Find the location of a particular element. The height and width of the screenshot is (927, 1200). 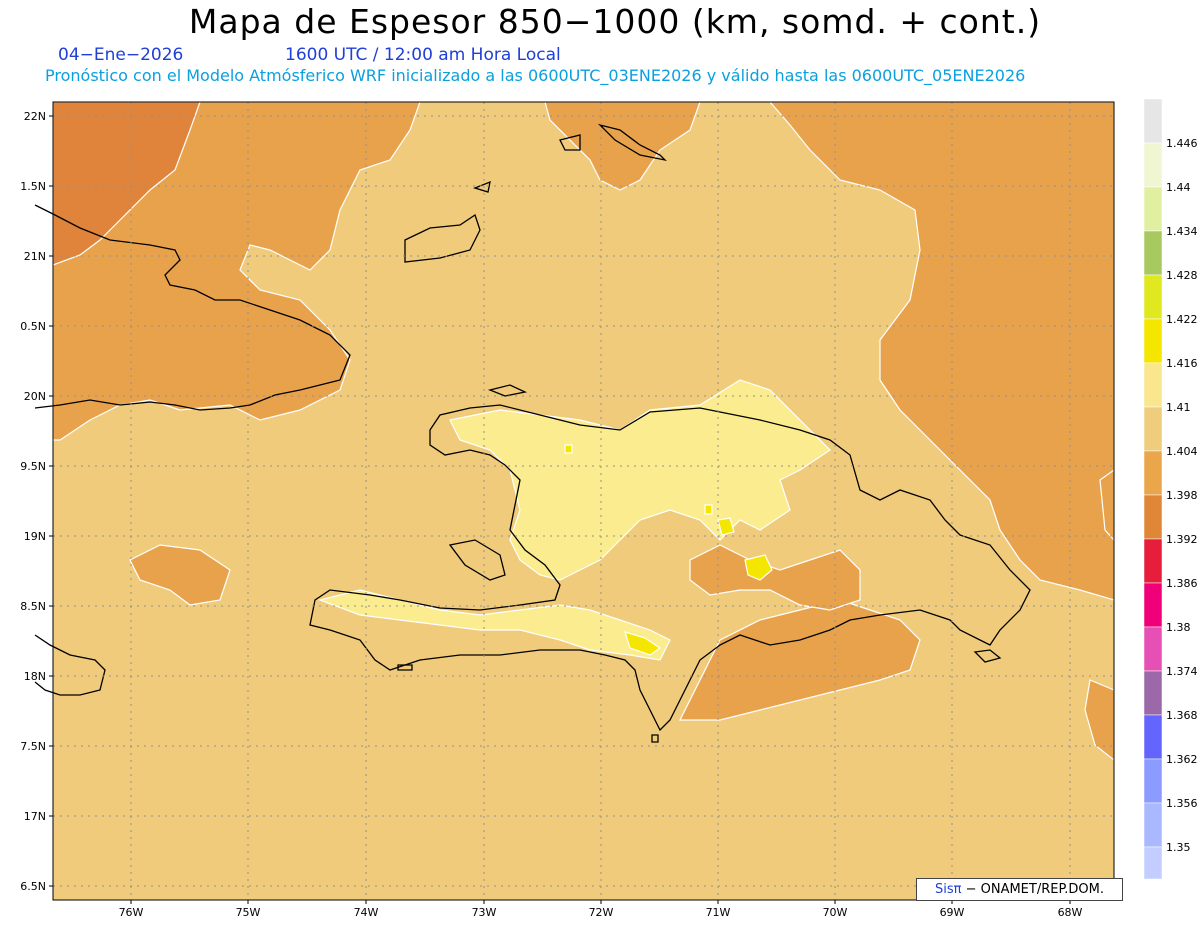

colorbar-label: 1.44 is located at coordinates (1178, 187).